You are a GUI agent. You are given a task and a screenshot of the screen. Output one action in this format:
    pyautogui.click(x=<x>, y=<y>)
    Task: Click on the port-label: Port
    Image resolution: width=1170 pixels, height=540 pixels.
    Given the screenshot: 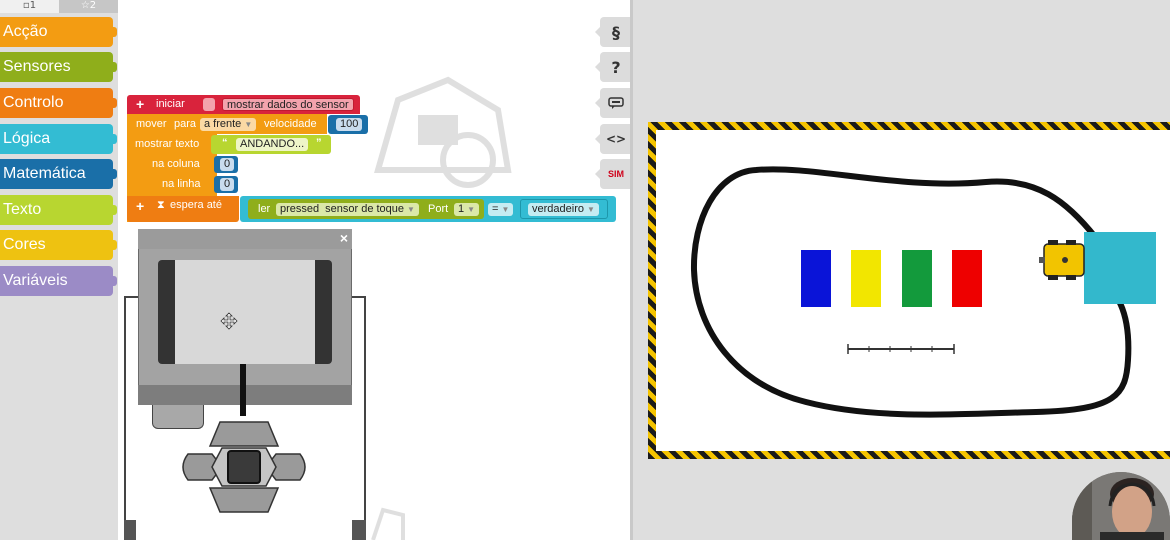 What is the action you would take?
    pyautogui.click(x=438, y=209)
    